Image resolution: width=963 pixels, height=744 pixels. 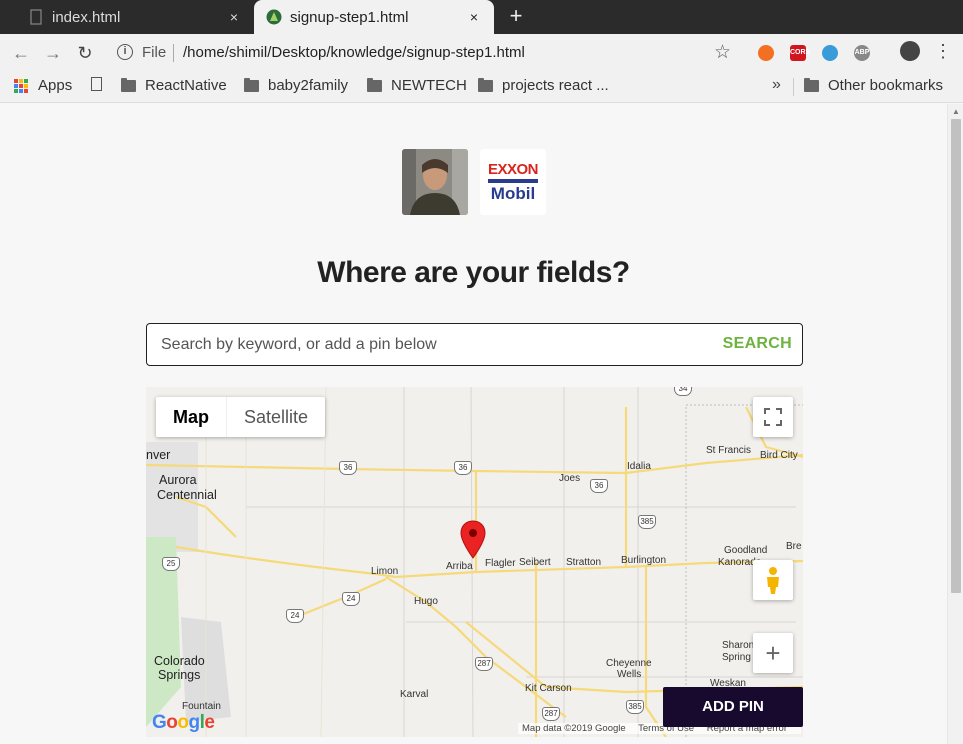 I want to click on map-place-label: Aurora, so click(x=178, y=480).